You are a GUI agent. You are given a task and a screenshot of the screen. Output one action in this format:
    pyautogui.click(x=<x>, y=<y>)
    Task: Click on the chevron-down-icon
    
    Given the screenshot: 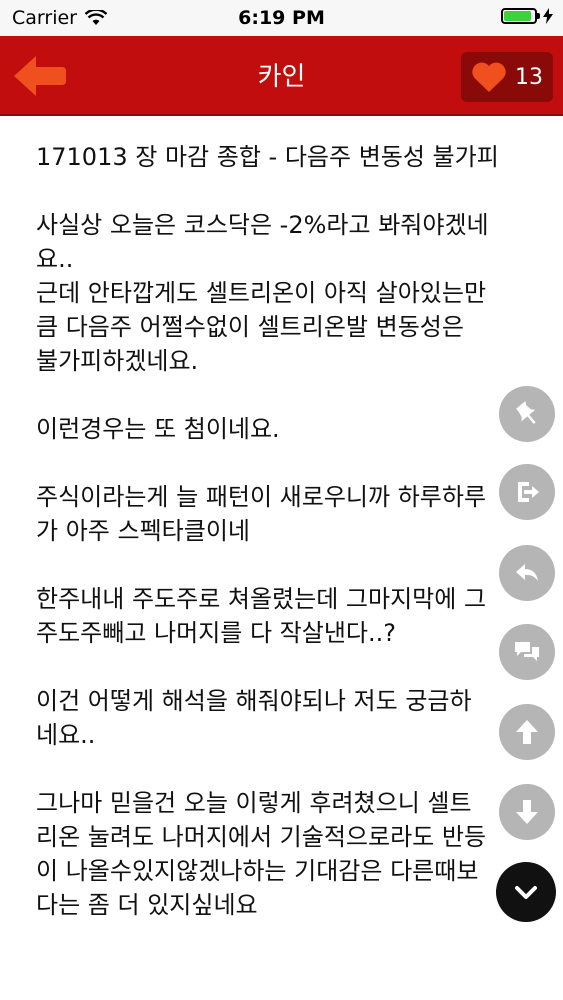 What is the action you would take?
    pyautogui.click(x=526, y=892)
    